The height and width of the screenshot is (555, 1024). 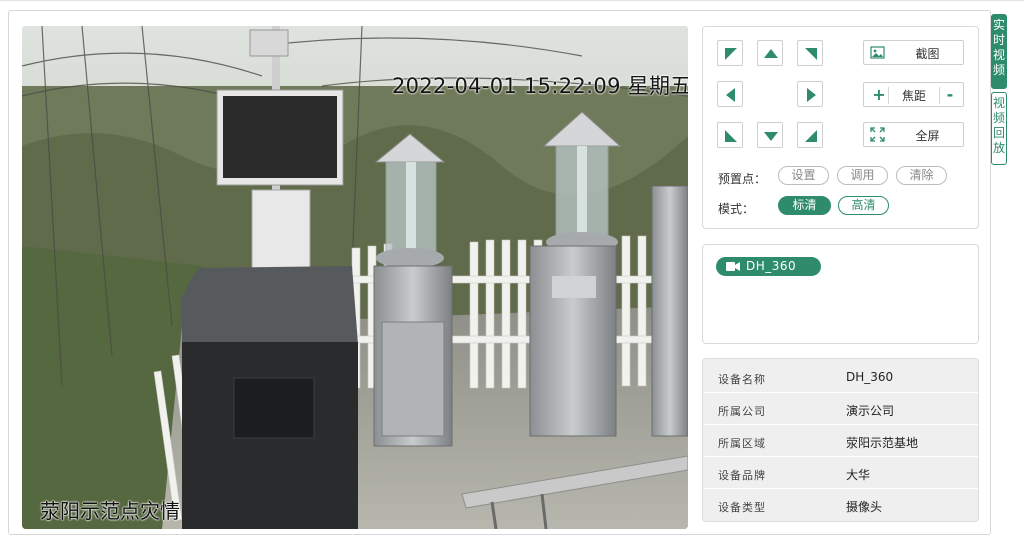 What do you see at coordinates (858, 475) in the screenshot?
I see `info-value: 大华` at bounding box center [858, 475].